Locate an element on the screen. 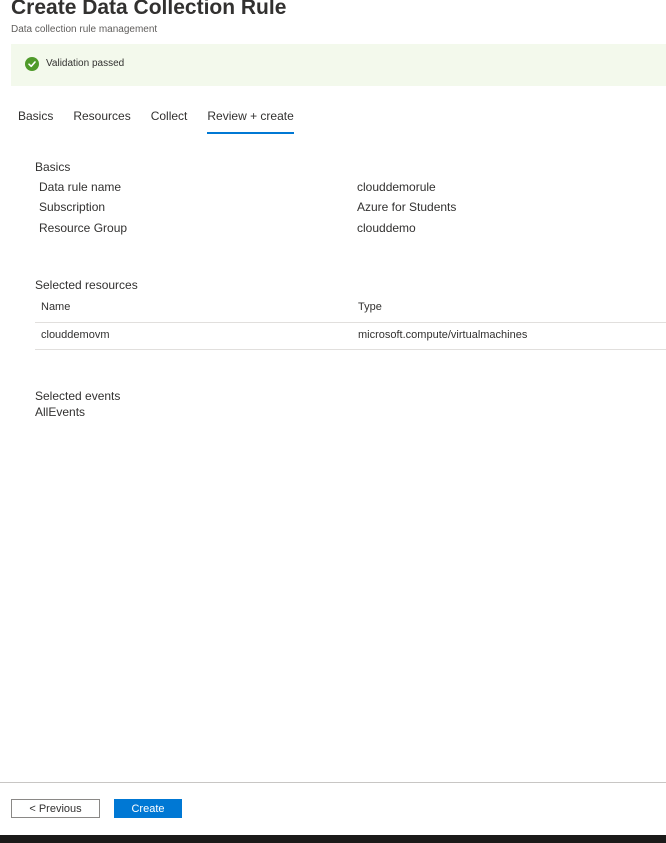  subscription-value: Azure for Students is located at coordinates (407, 207).